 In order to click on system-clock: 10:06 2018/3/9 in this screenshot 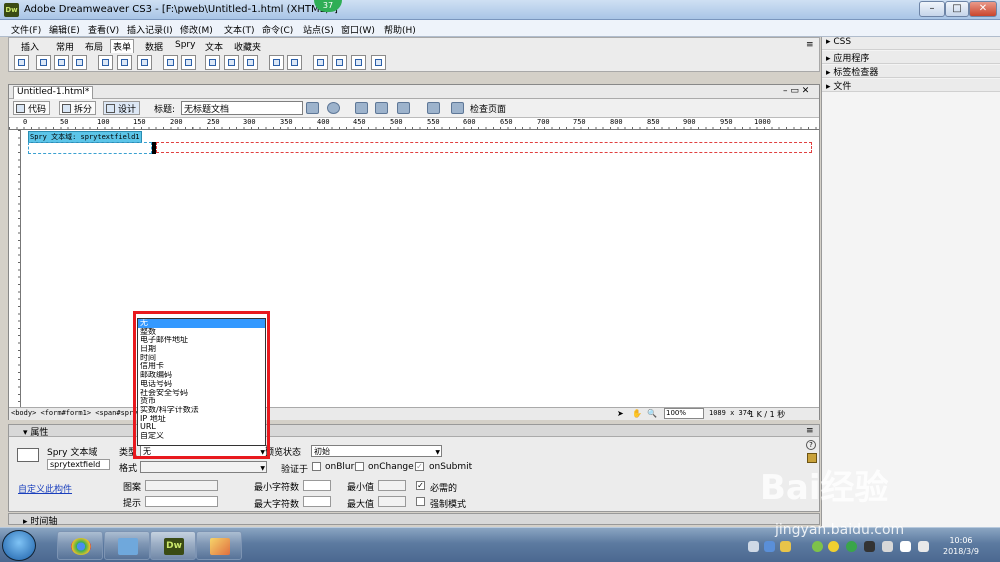, I will do `click(961, 546)`.